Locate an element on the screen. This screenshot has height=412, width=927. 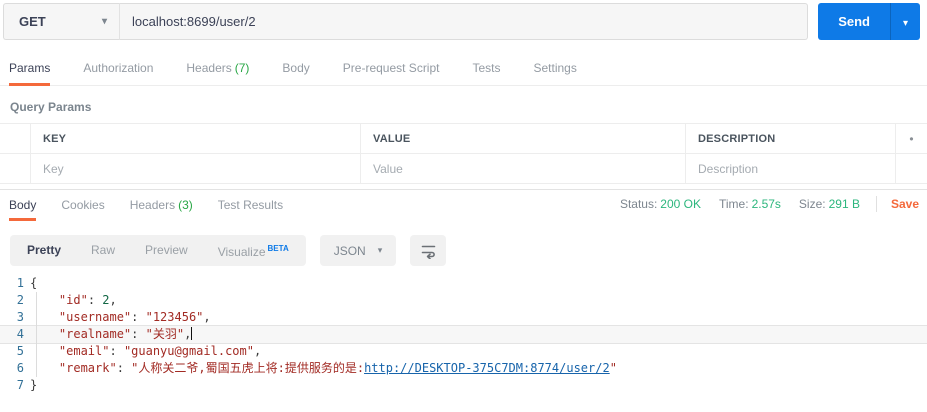
response-tab-cookies: Cookies is located at coordinates (82, 209).